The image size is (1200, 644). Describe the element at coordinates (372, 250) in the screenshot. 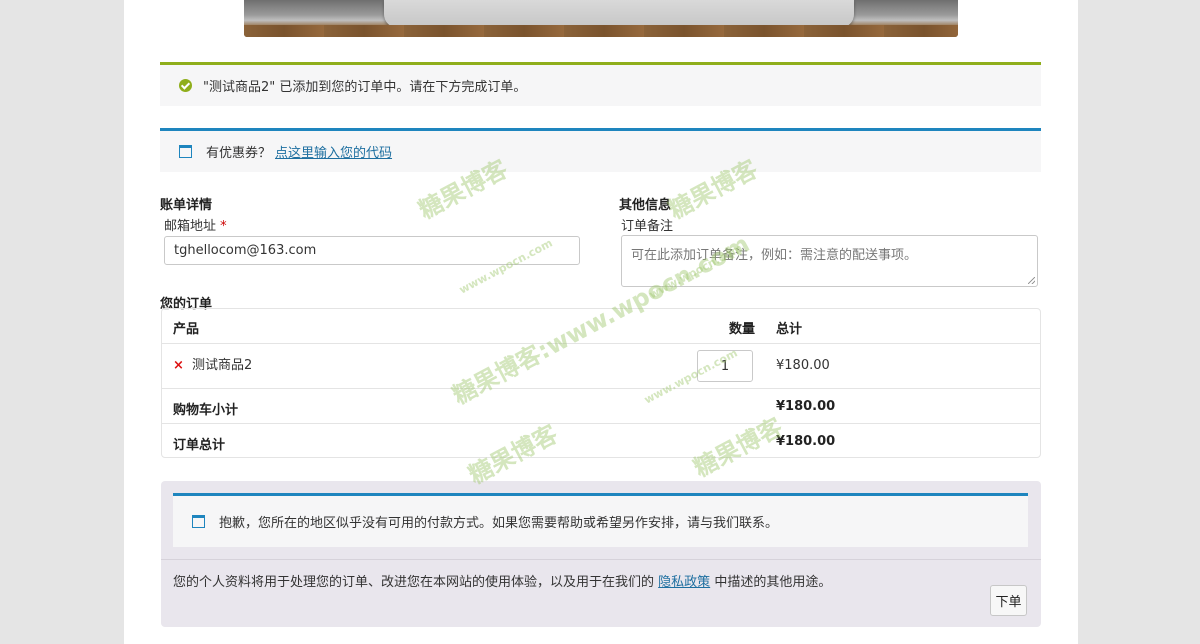

I see `email-field: tghellocom@163.com` at that location.